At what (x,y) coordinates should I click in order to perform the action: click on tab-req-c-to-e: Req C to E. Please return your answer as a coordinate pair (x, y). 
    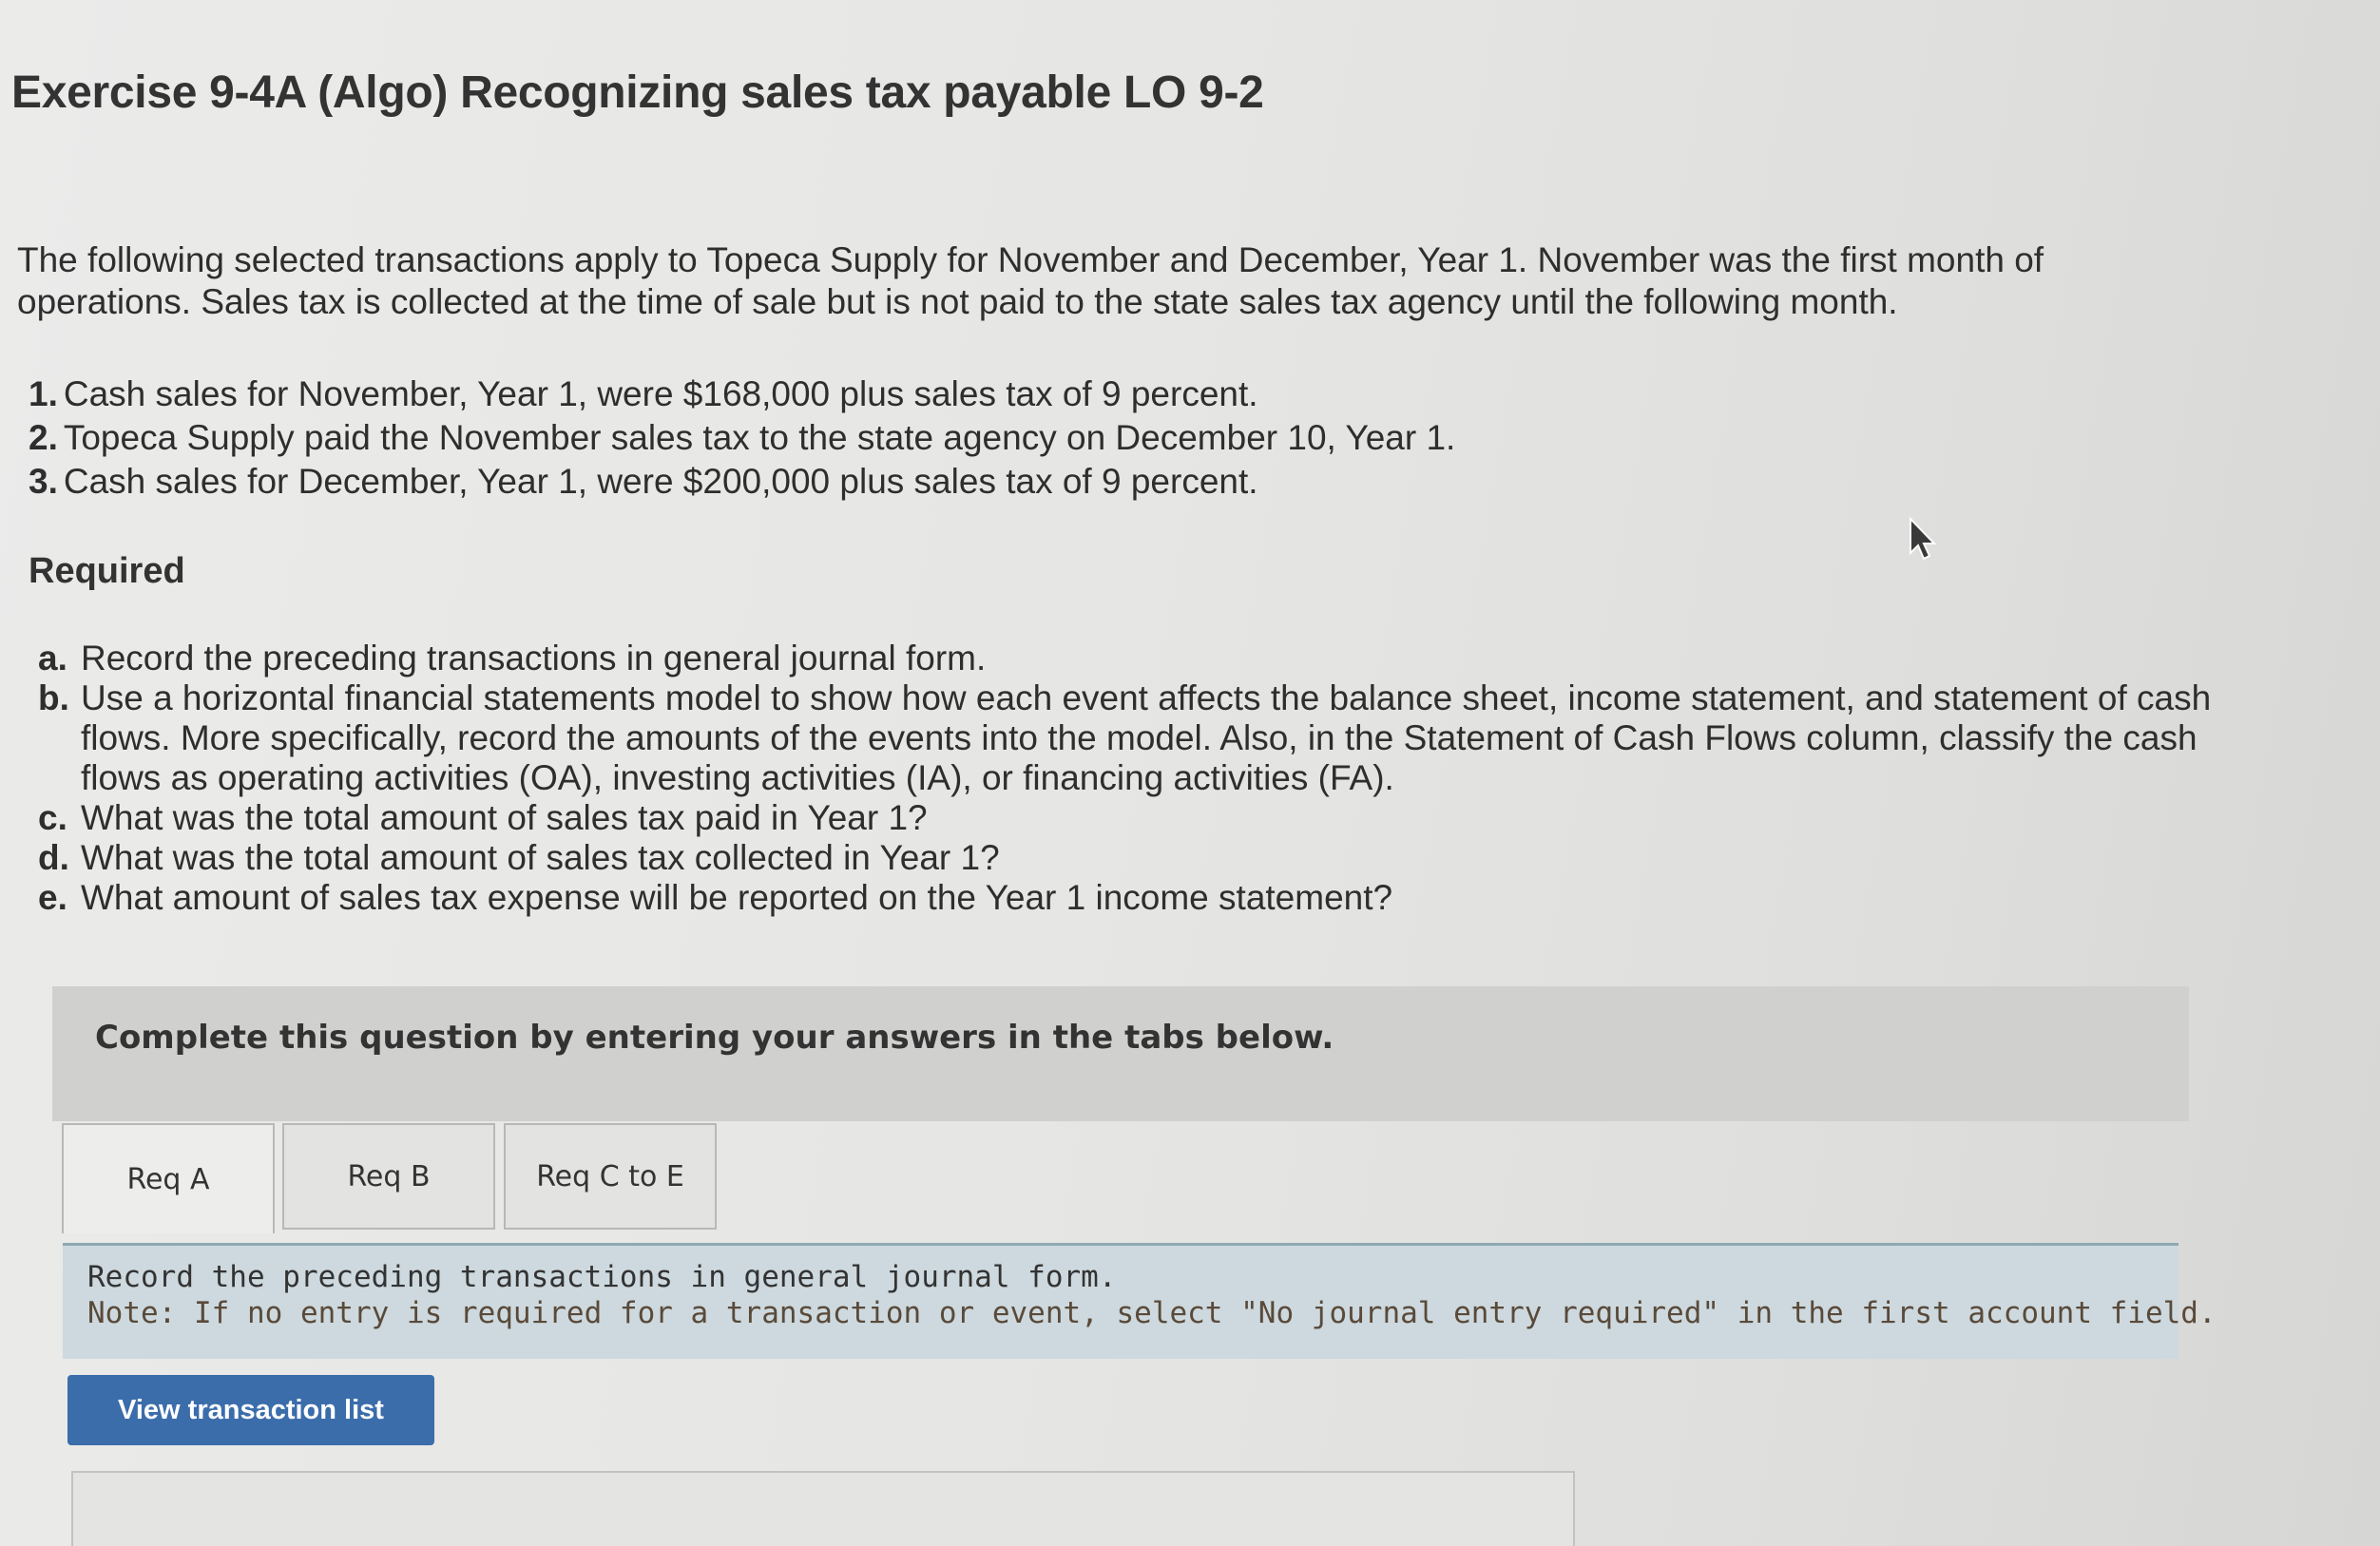
    Looking at the image, I should click on (610, 1177).